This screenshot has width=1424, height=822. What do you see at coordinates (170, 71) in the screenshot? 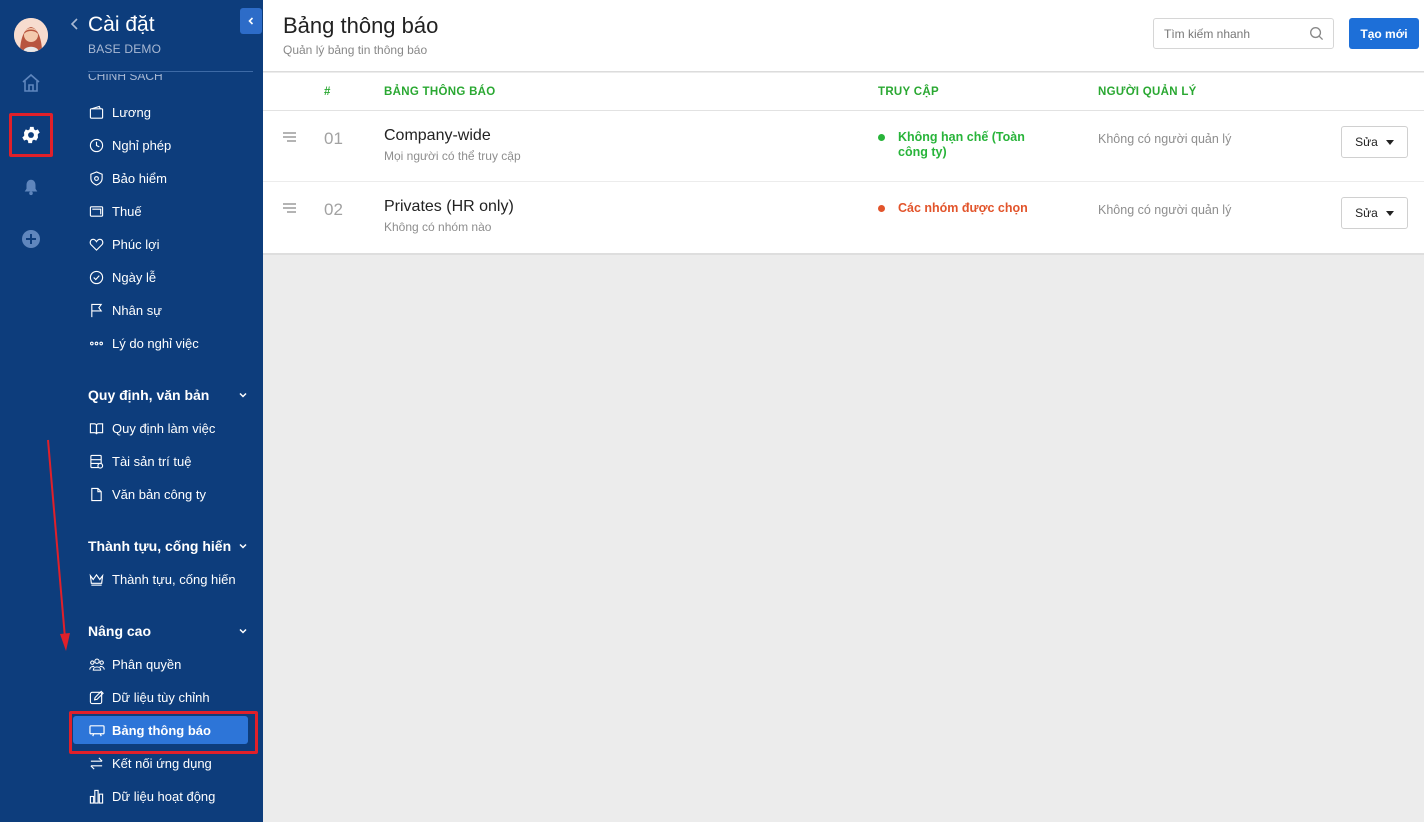
I see `sidebar-divider` at bounding box center [170, 71].